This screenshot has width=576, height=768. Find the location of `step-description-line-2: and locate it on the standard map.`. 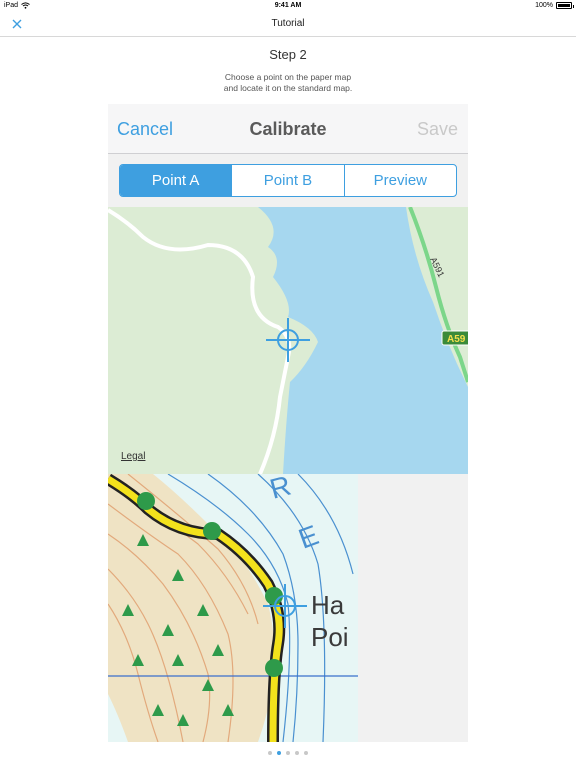

step-description-line-2: and locate it on the standard map. is located at coordinates (288, 88).